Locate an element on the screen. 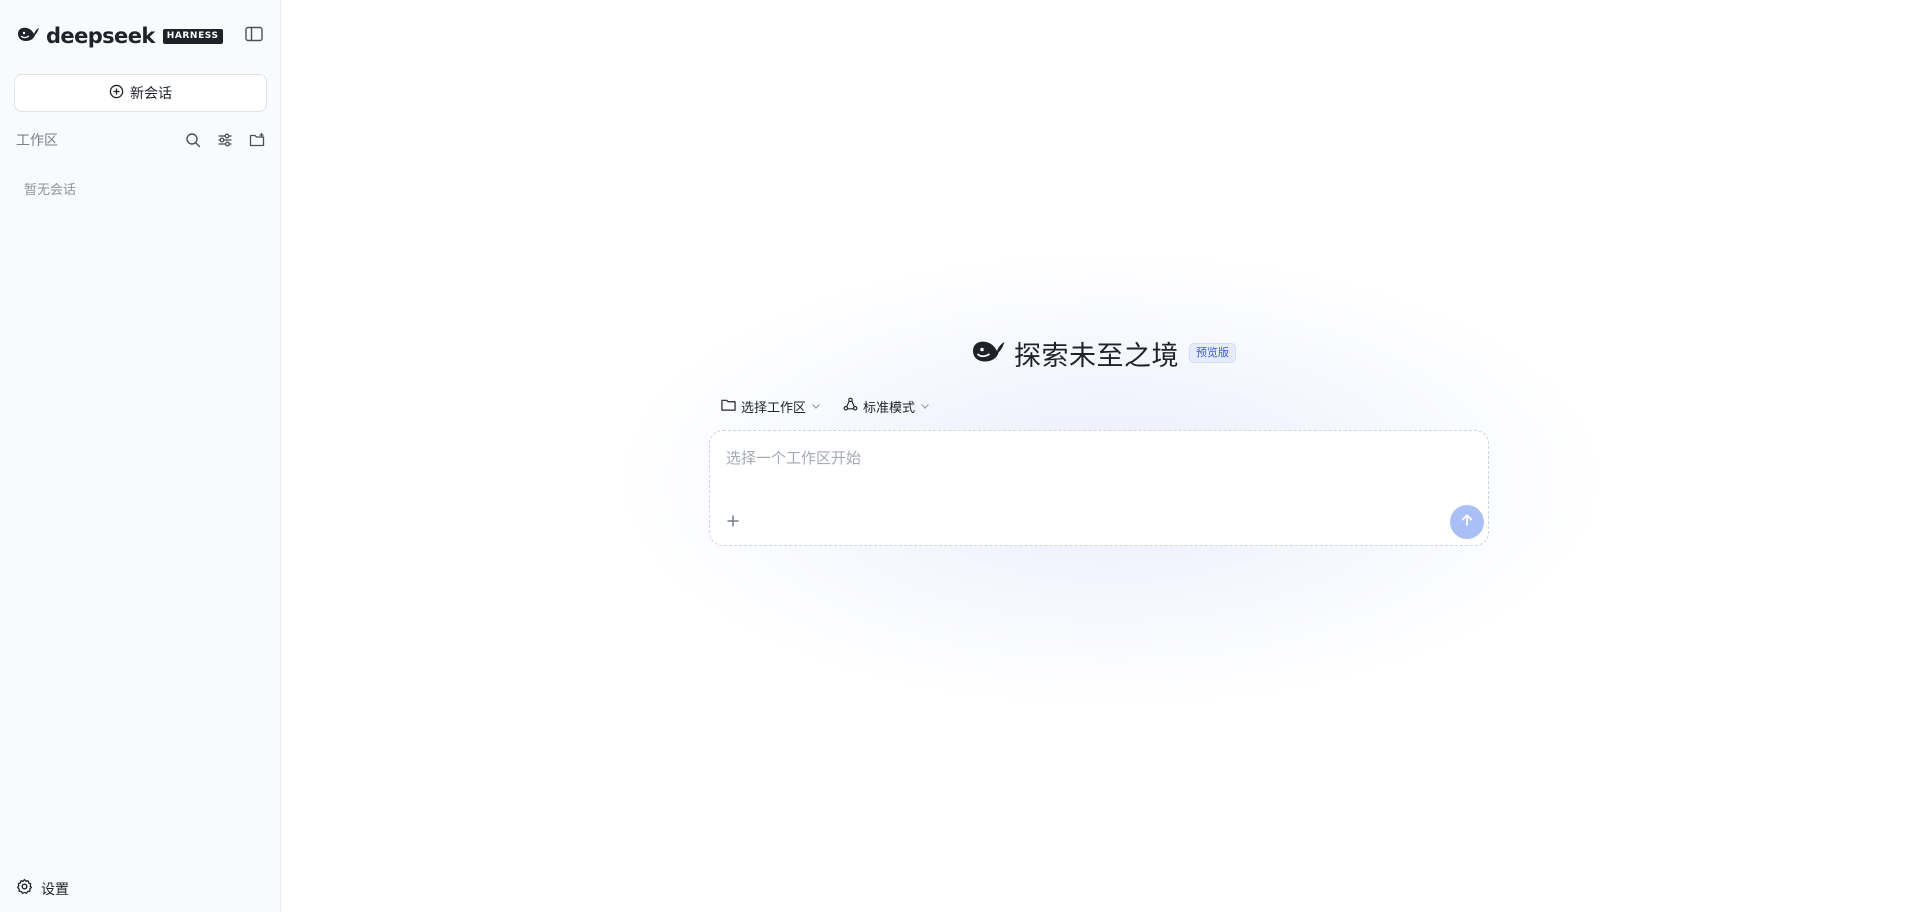 This screenshot has height=912, width=1920. composer-toolbar: 选择工作区 标准模式 is located at coordinates (825, 406).